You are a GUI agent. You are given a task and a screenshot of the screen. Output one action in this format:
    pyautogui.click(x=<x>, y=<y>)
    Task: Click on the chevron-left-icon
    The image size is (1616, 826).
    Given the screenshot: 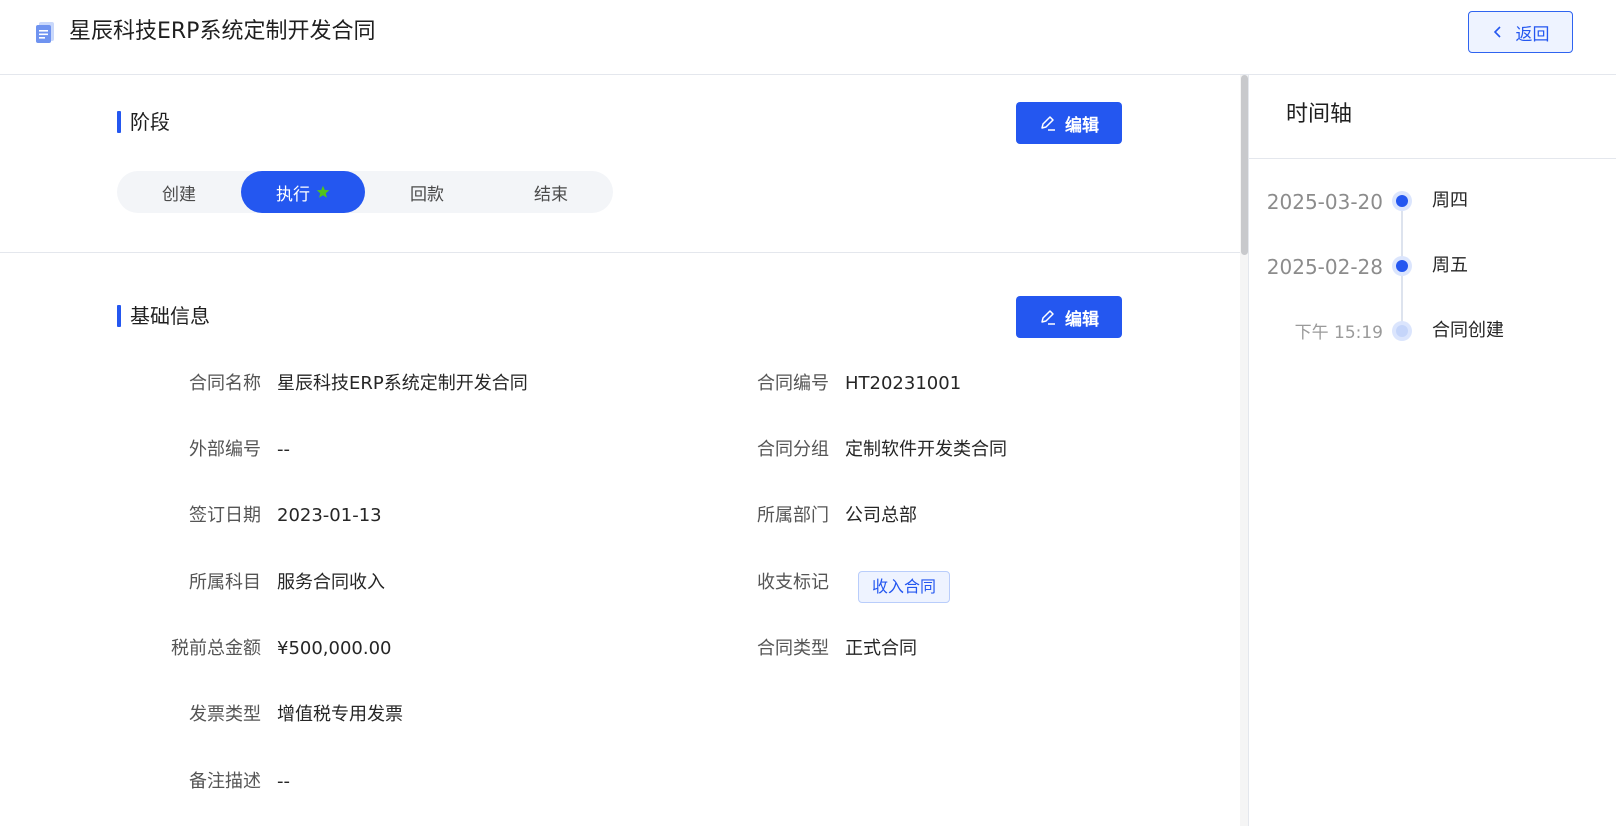 What is the action you would take?
    pyautogui.click(x=1497, y=32)
    